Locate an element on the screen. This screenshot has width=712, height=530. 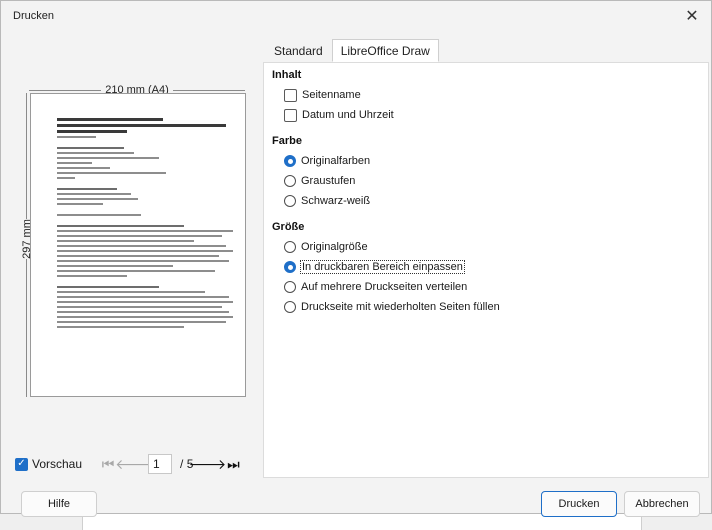
schwarz-weiss-radio is located at coordinates (290, 201).